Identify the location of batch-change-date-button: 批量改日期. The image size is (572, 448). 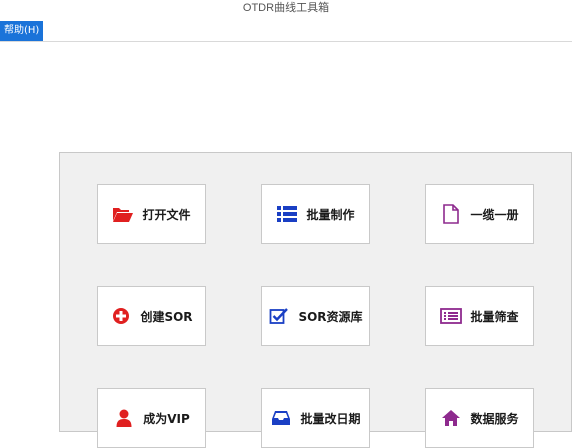
(315, 418).